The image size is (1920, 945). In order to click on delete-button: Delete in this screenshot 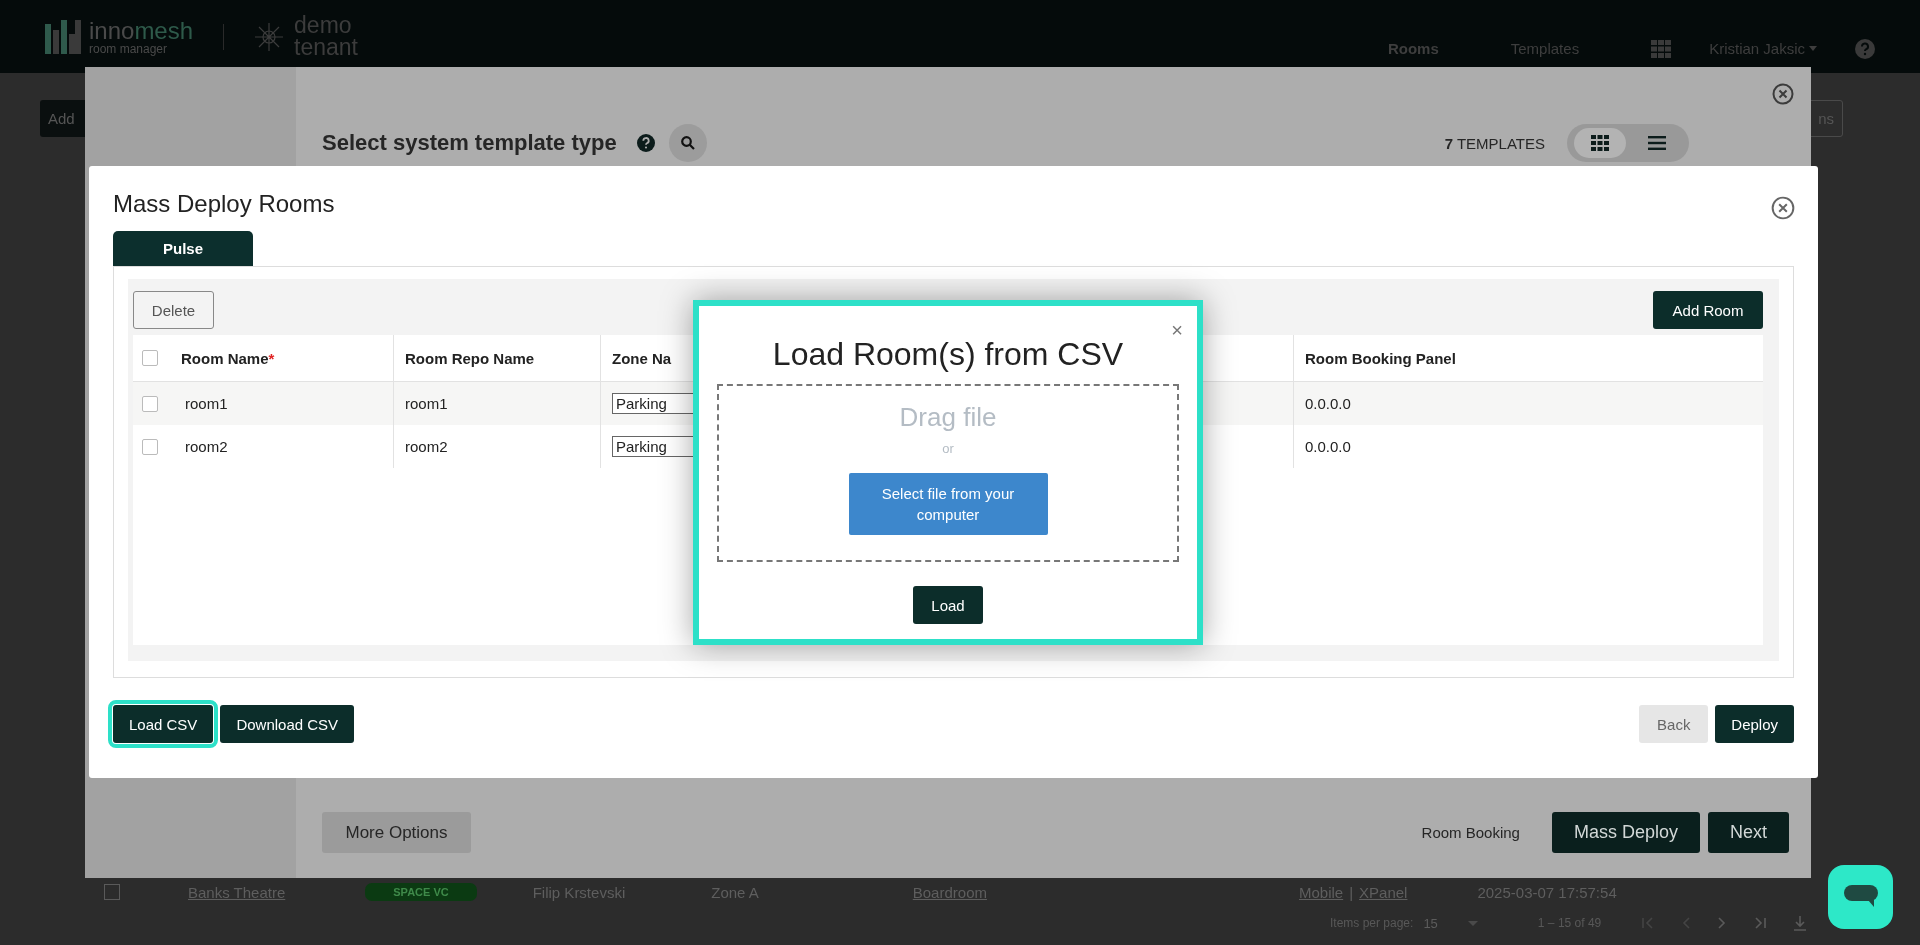, I will do `click(173, 310)`.